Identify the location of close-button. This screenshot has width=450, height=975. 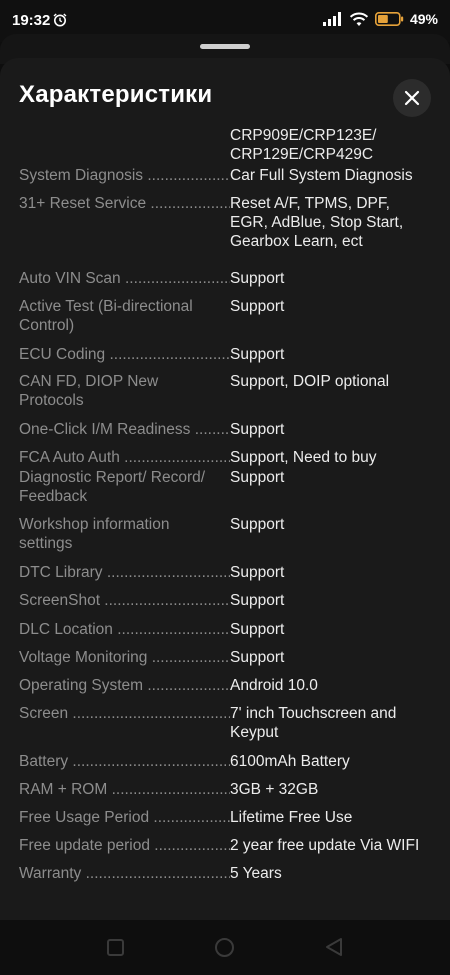
(412, 98).